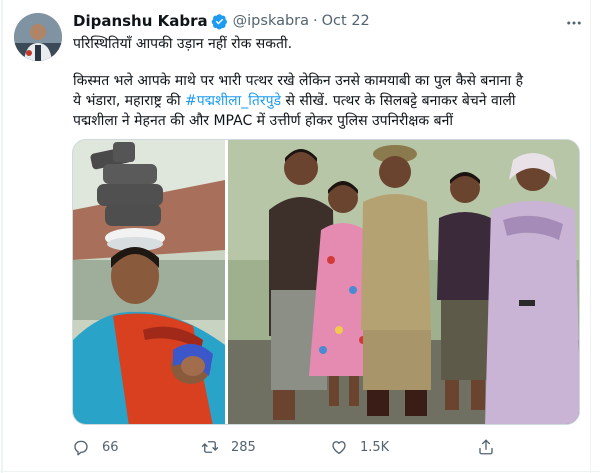 Image resolution: width=600 pixels, height=473 pixels. Describe the element at coordinates (292, 447) in the screenshot. I see `action-bar: 66 285 1.5K` at that location.